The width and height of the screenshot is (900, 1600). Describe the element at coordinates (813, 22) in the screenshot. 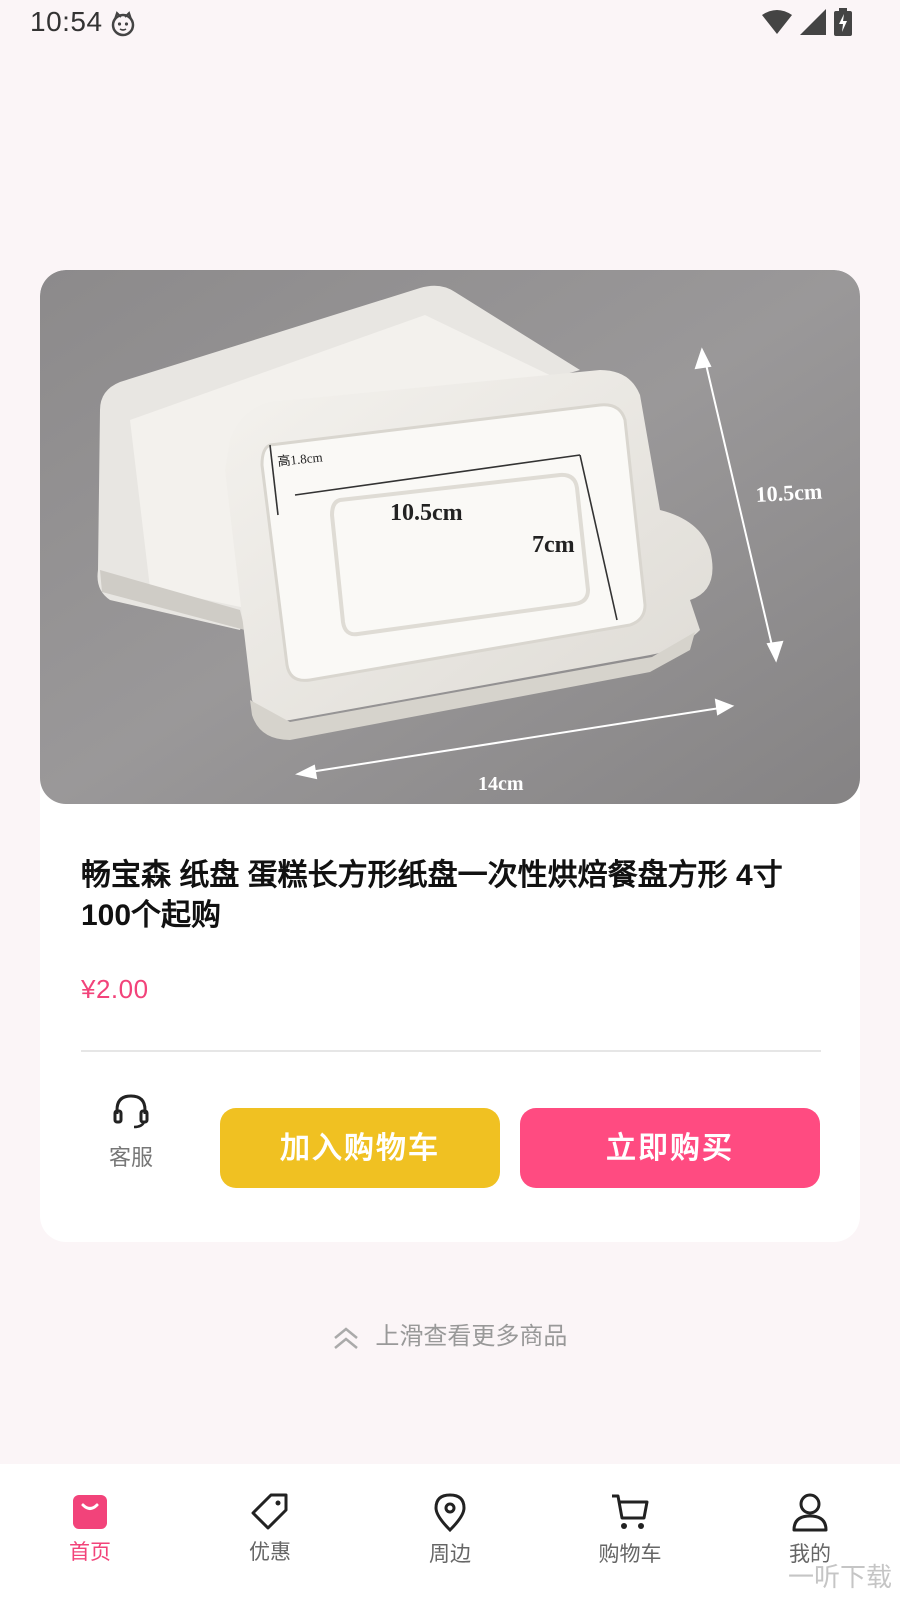

I see `signal-icon` at that location.